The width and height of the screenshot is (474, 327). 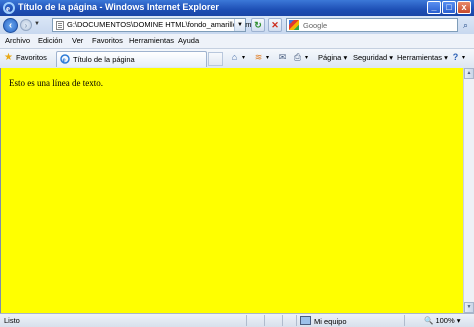 I want to click on menu-ver: Ver, so click(x=77, y=40).